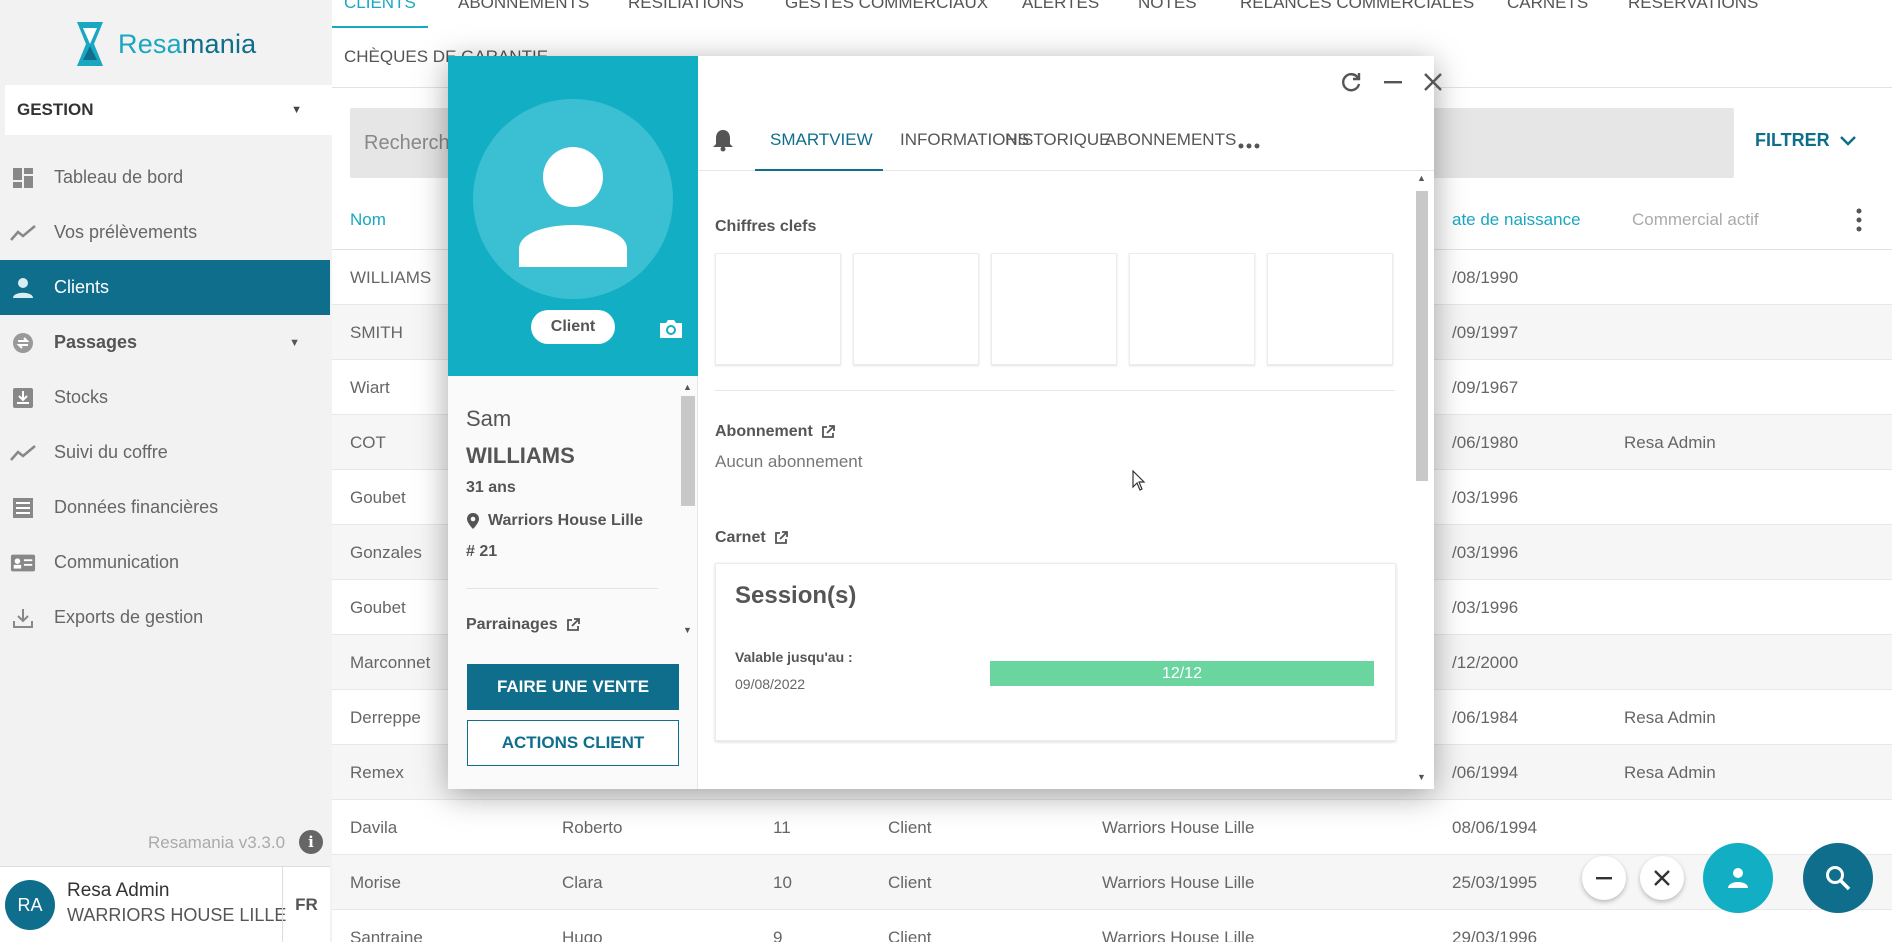 This screenshot has height=942, width=1892. I want to click on sidebar-item-label: Données financières, so click(136, 507).